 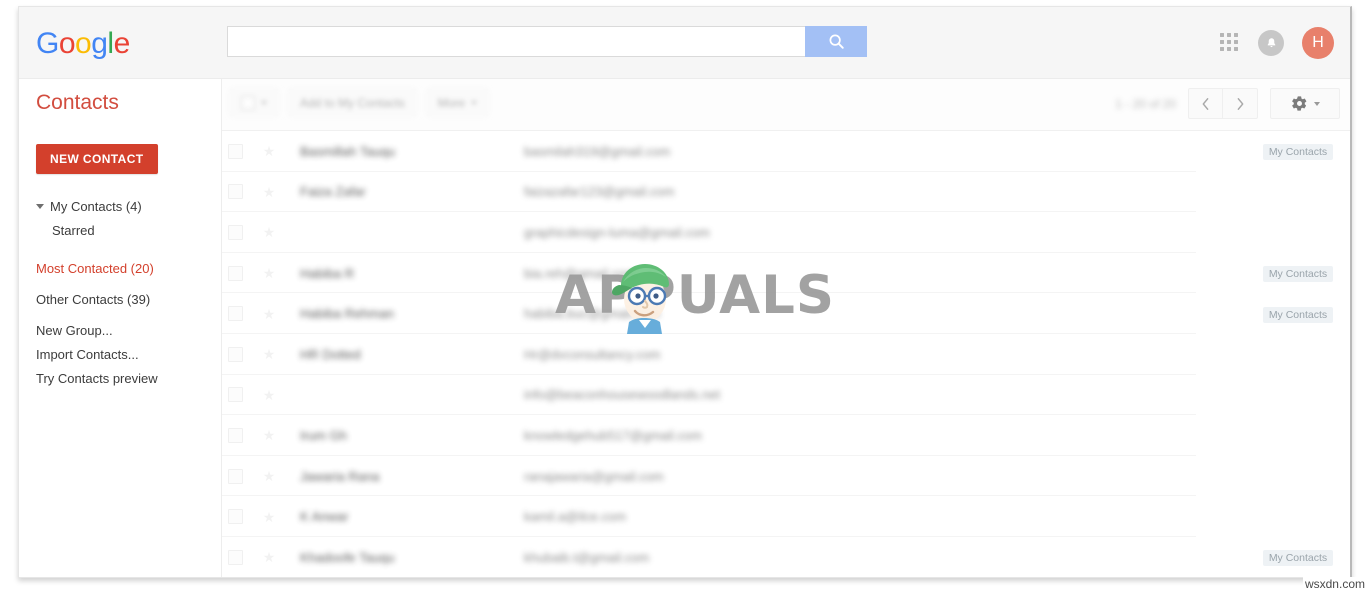 I want to click on contact-email: knowledgehub517@gmail.com, so click(x=613, y=435).